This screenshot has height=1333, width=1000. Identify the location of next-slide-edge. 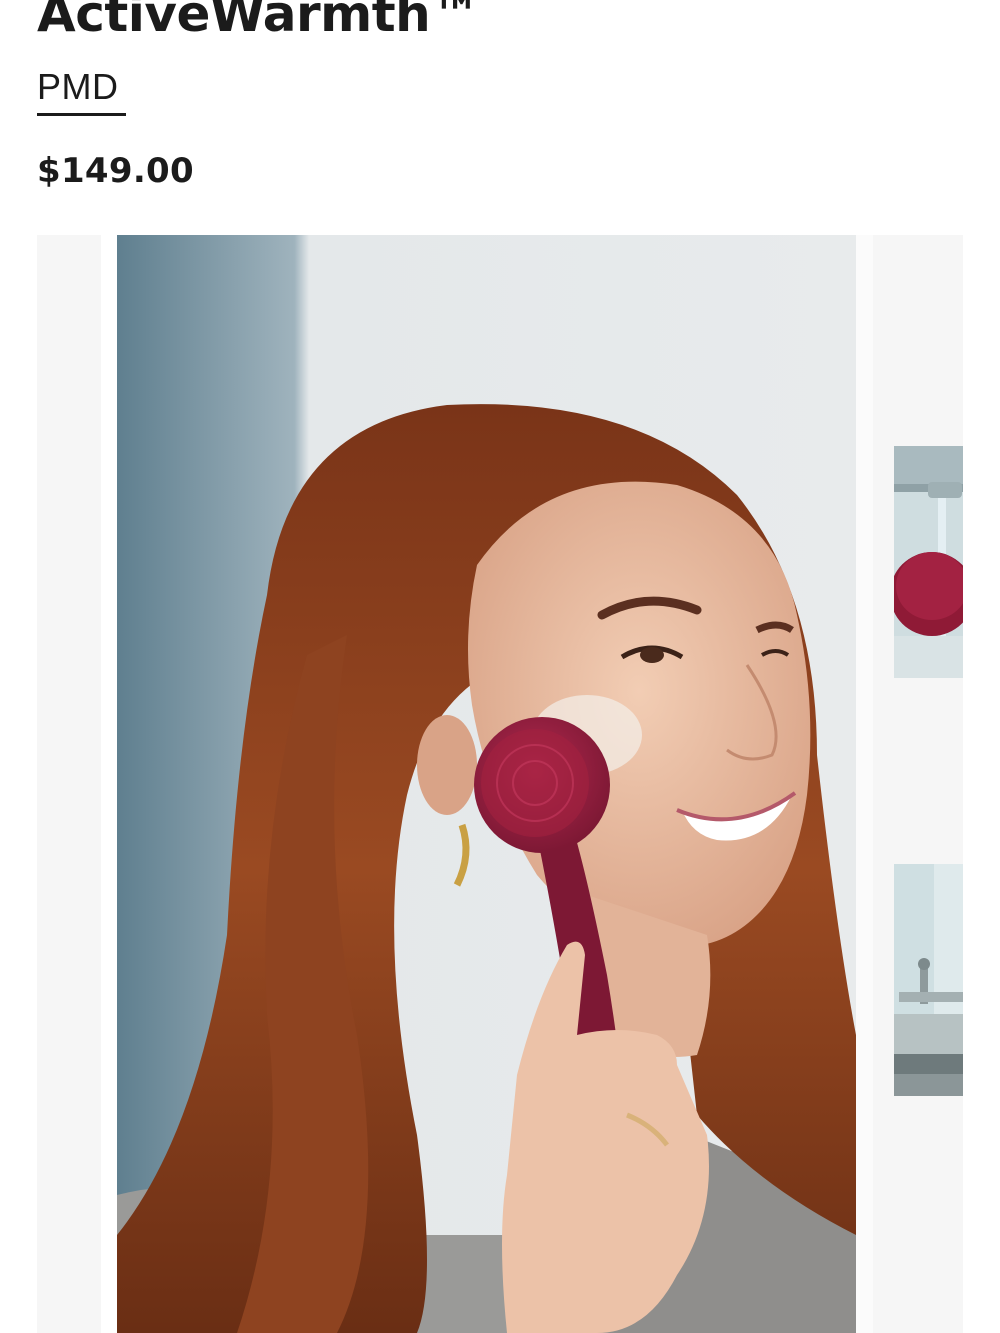
(918, 784).